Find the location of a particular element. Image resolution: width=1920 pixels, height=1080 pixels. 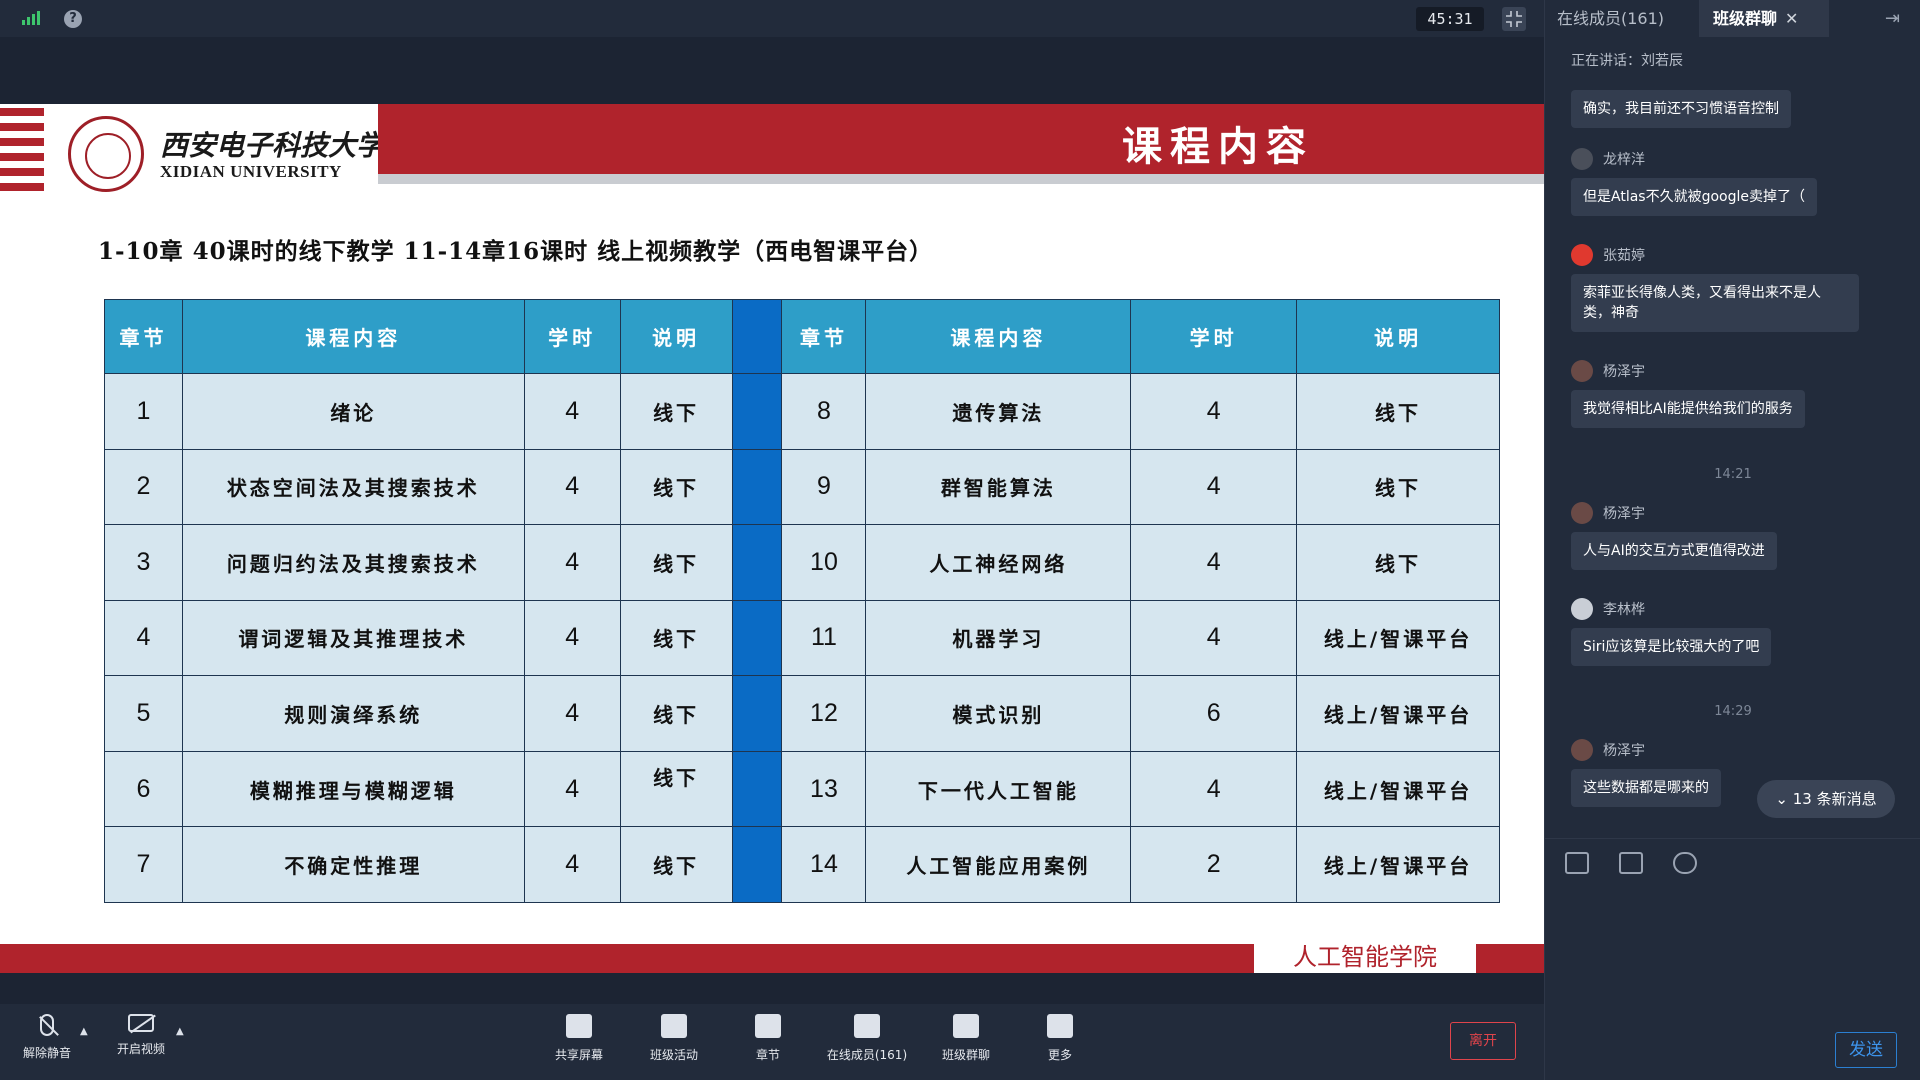

share-screen-button: 共享屏幕 is located at coordinates (579, 1038).